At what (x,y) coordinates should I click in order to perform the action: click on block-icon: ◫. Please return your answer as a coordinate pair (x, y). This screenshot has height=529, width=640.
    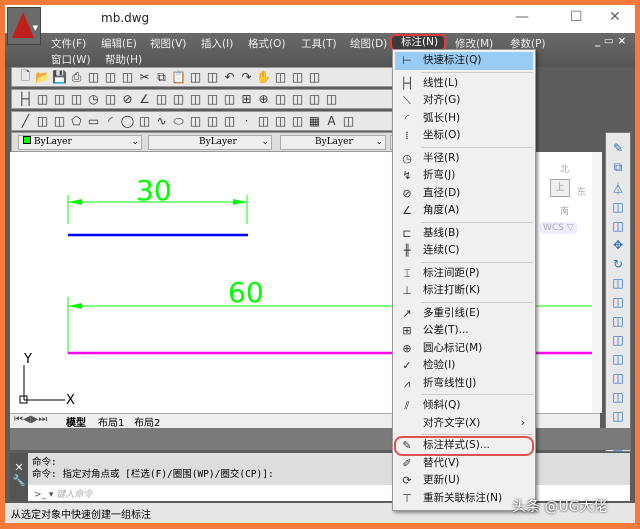
    Looking at the image, I should click on (212, 77).